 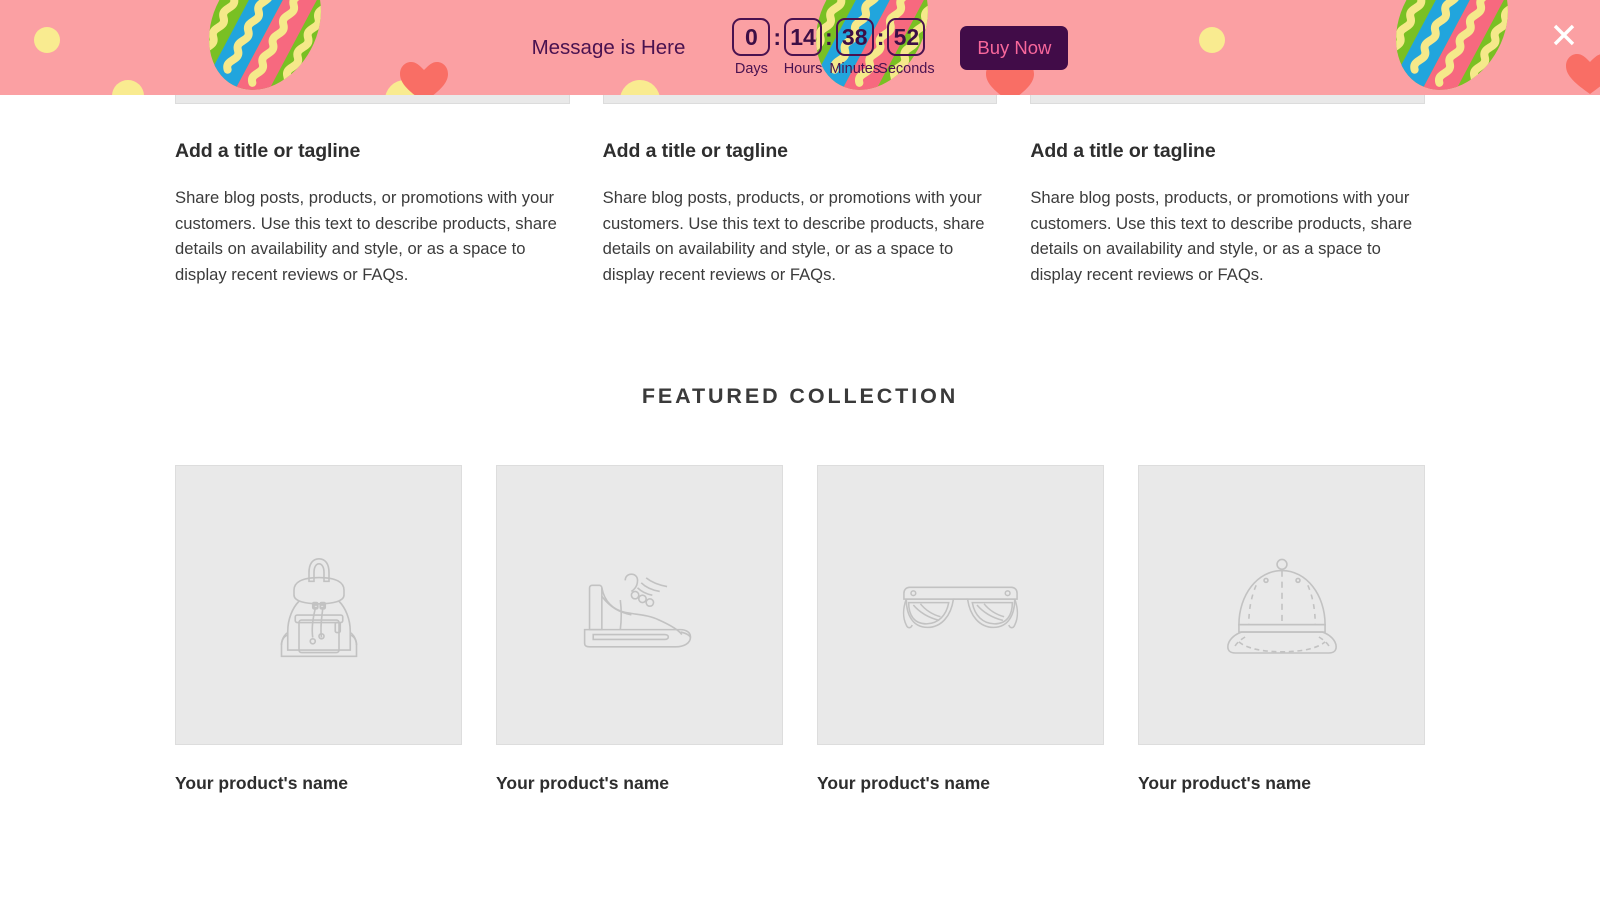 I want to click on countdown-seconds-value: 52, so click(x=906, y=37).